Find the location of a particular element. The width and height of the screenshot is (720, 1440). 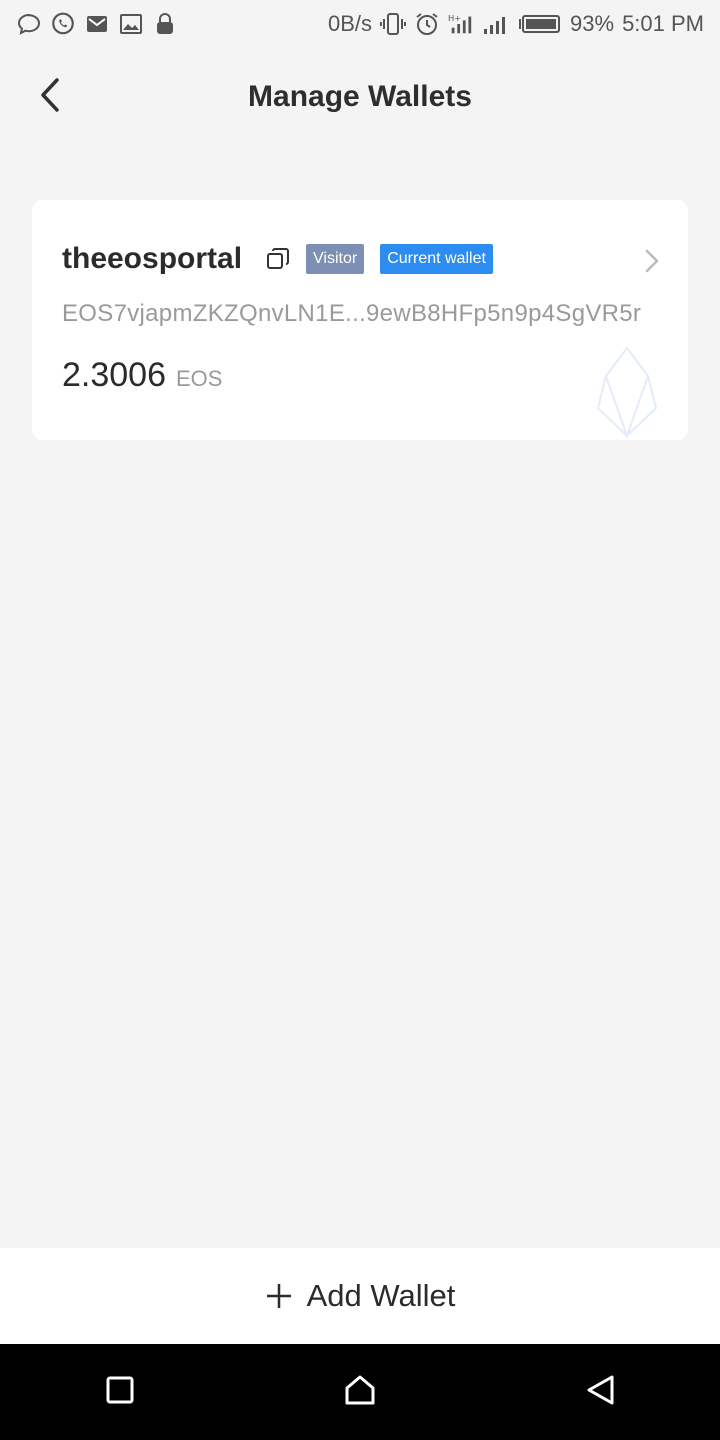

add-wallet-content: Add Wallet is located at coordinates (360, 1296).